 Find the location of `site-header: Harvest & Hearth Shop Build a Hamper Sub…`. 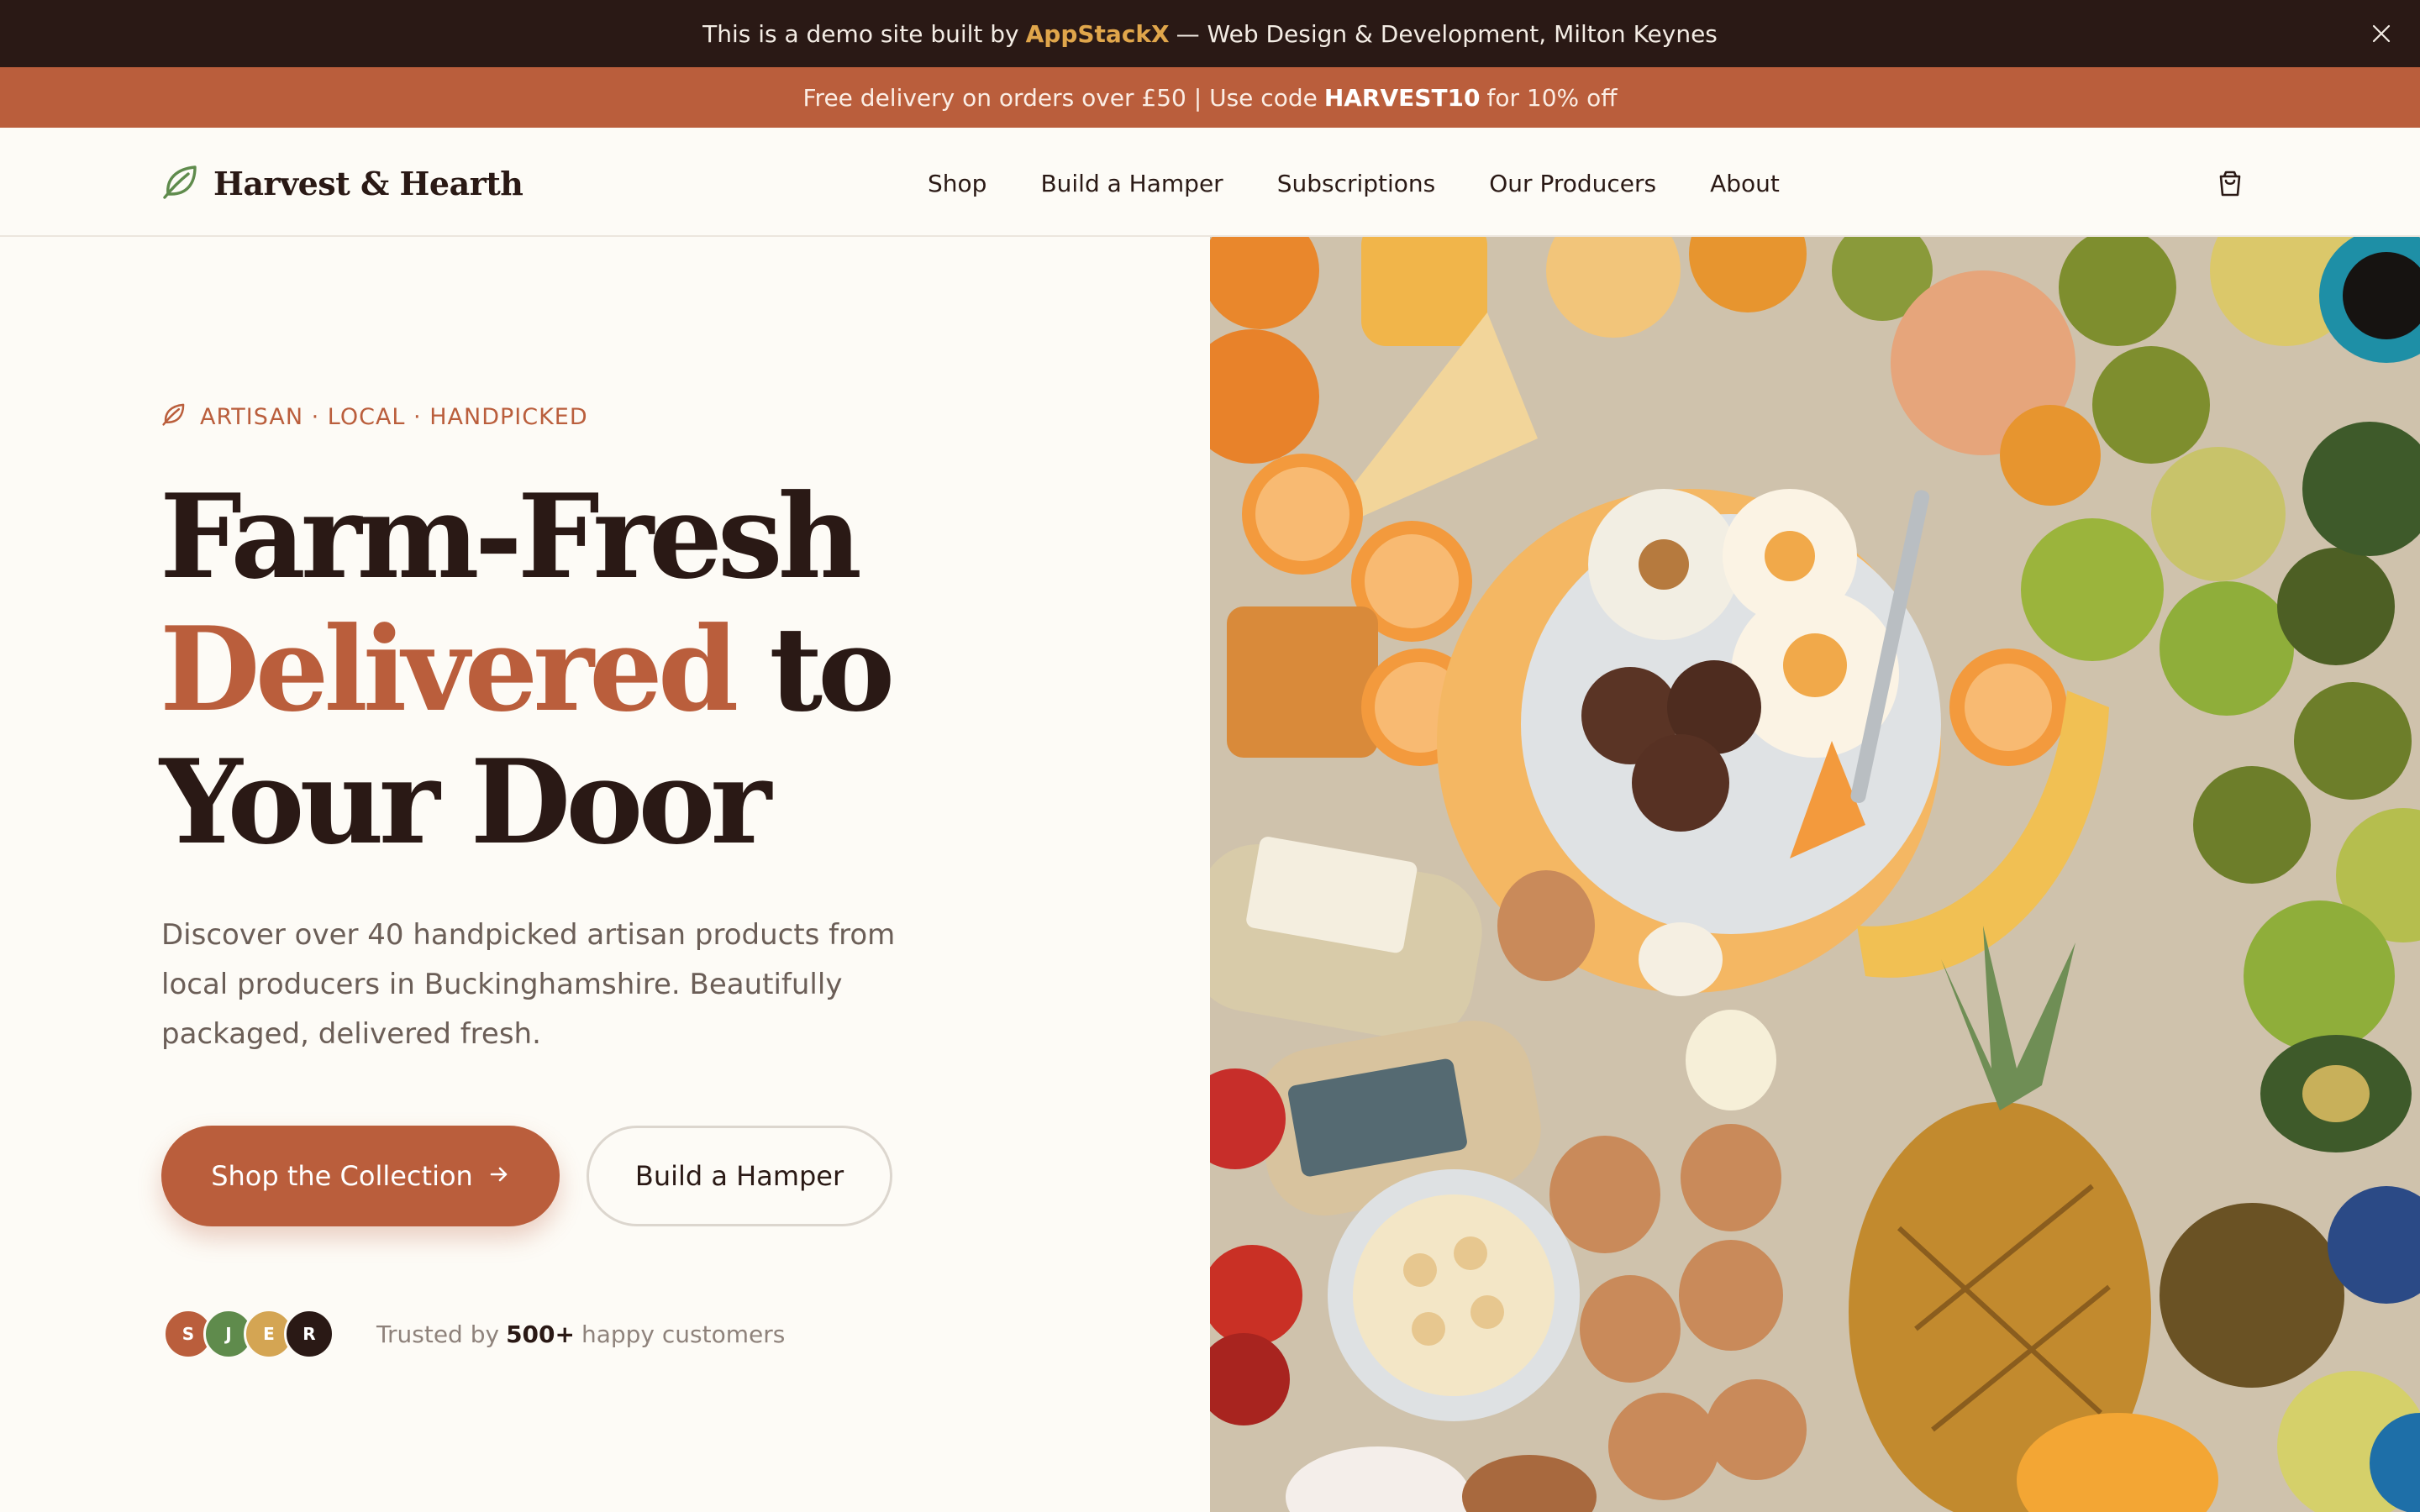

site-header: Harvest & Hearth Shop Build a Hamper Sub… is located at coordinates (1210, 182).